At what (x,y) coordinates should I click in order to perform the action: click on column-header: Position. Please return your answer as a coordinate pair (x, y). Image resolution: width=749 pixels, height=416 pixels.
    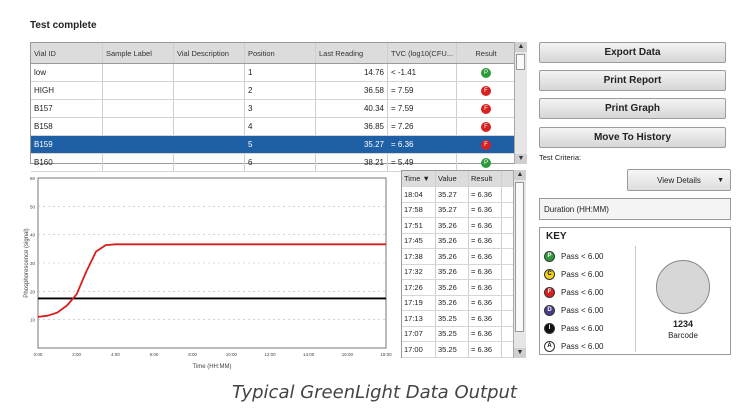
    Looking at the image, I should click on (280, 53).